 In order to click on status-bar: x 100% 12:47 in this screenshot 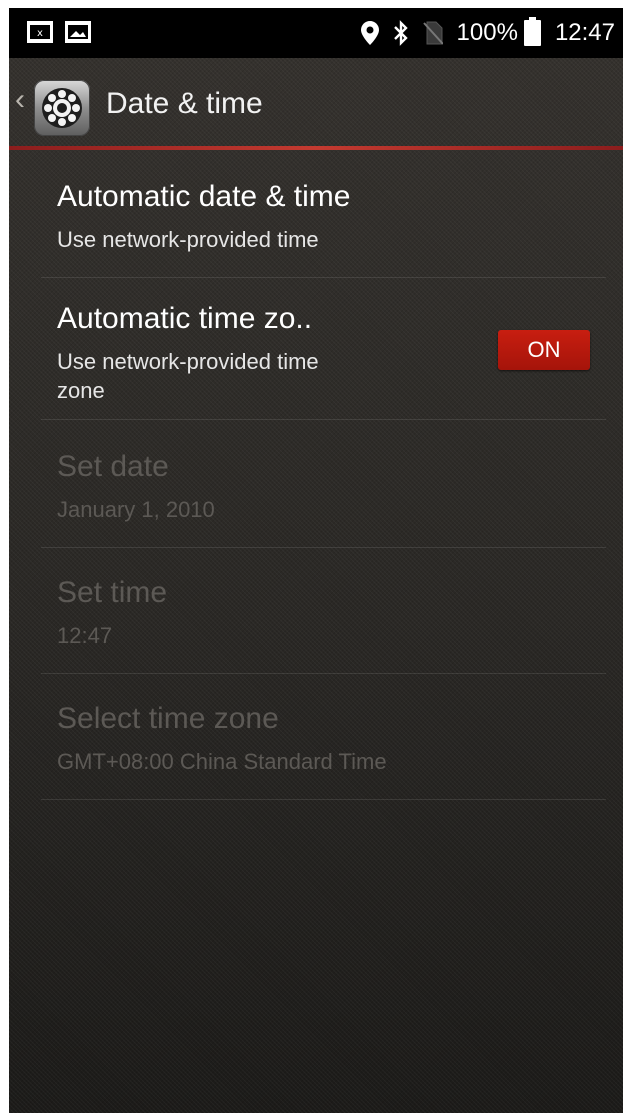, I will do `click(316, 33)`.